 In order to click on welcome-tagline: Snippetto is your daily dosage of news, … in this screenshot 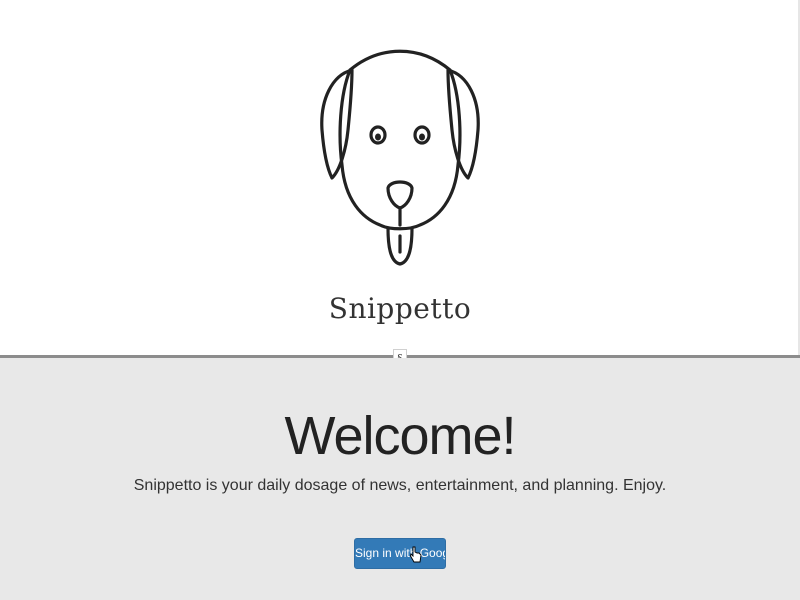, I will do `click(400, 485)`.